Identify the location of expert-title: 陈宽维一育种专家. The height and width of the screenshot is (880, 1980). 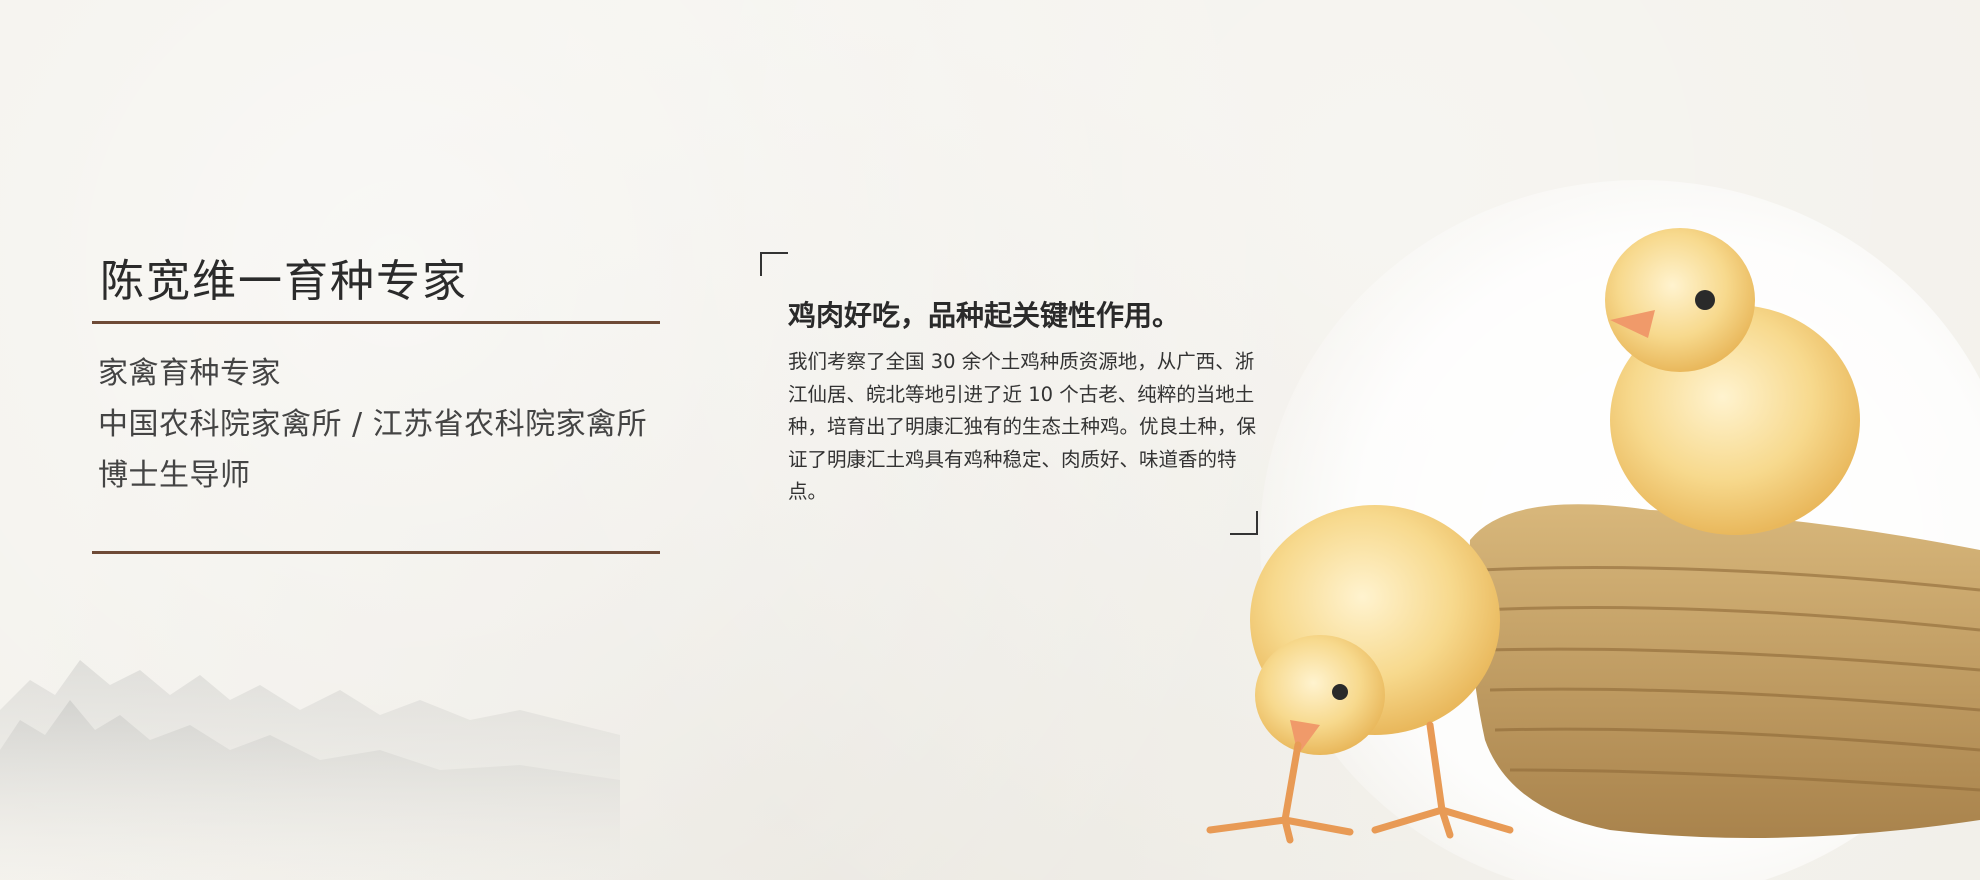
(284, 281).